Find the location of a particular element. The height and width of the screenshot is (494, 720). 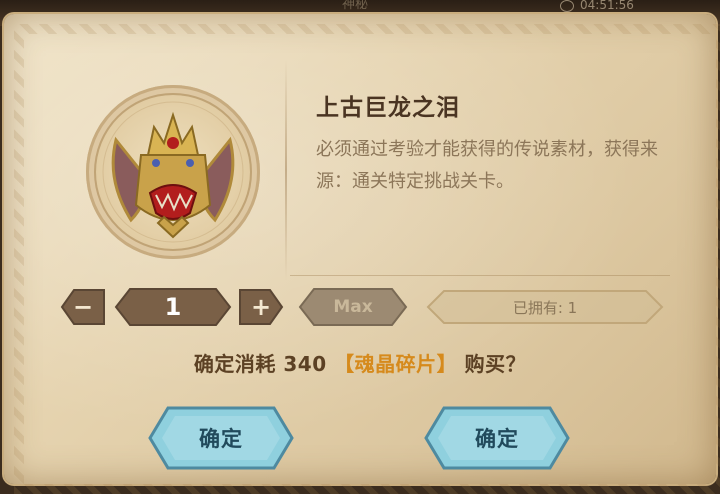

timer-text: 04:51:56 is located at coordinates (607, 6).